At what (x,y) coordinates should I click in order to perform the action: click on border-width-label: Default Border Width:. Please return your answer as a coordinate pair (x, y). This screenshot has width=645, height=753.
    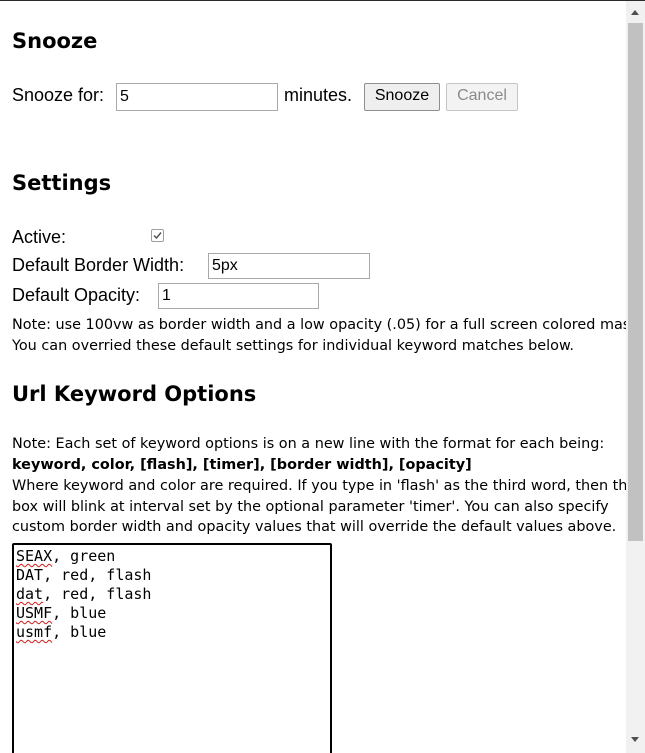
    Looking at the image, I should click on (98, 265).